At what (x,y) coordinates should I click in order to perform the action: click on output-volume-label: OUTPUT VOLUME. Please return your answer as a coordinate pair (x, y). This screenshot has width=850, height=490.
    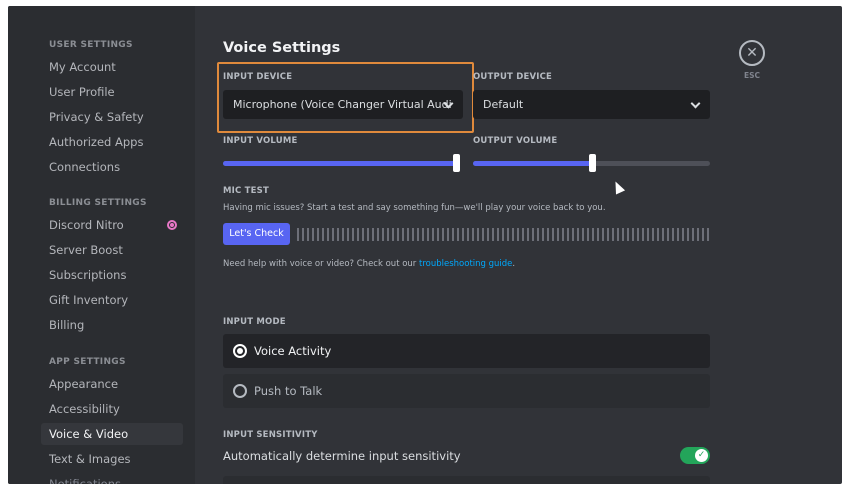
    Looking at the image, I should click on (515, 141).